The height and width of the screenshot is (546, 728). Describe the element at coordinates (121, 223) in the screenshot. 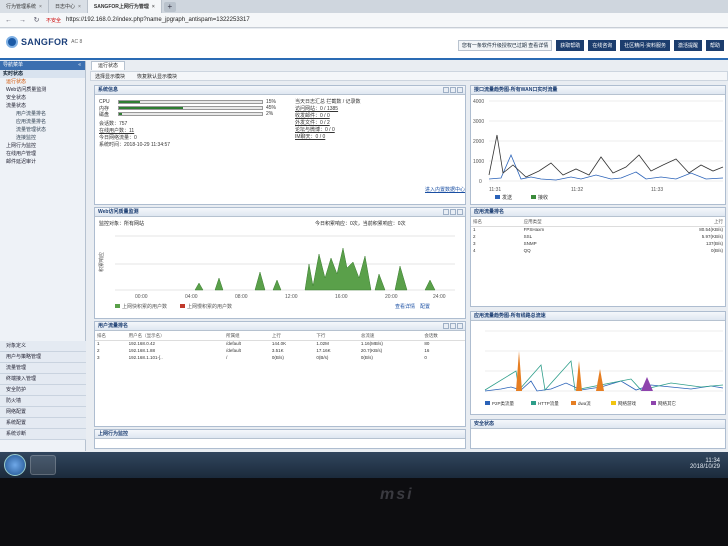

I see `monitor-object-select: 监控对象：所有网站` at that location.